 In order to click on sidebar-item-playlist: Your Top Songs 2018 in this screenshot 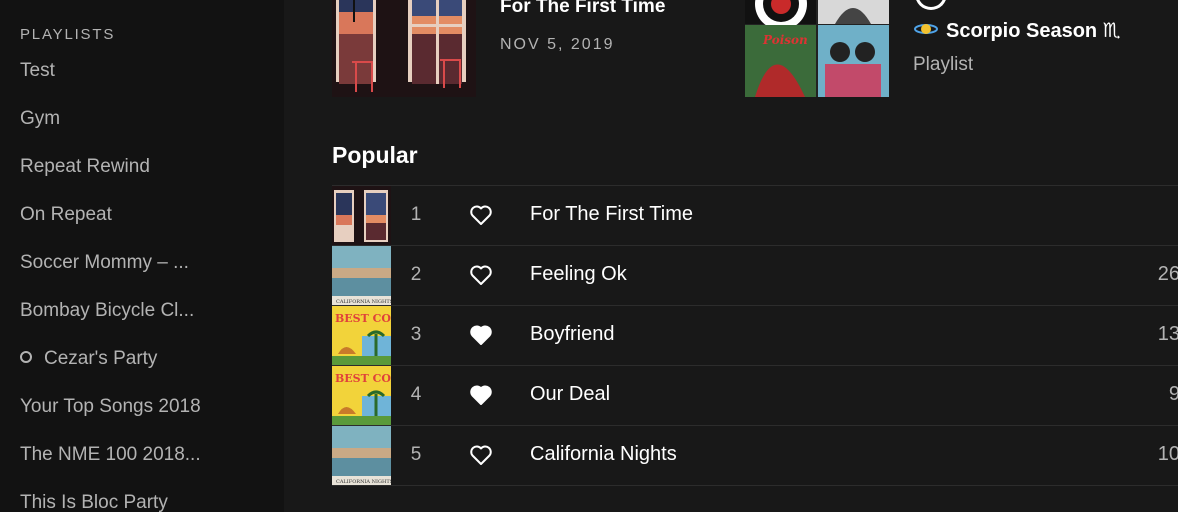, I will do `click(140, 407)`.